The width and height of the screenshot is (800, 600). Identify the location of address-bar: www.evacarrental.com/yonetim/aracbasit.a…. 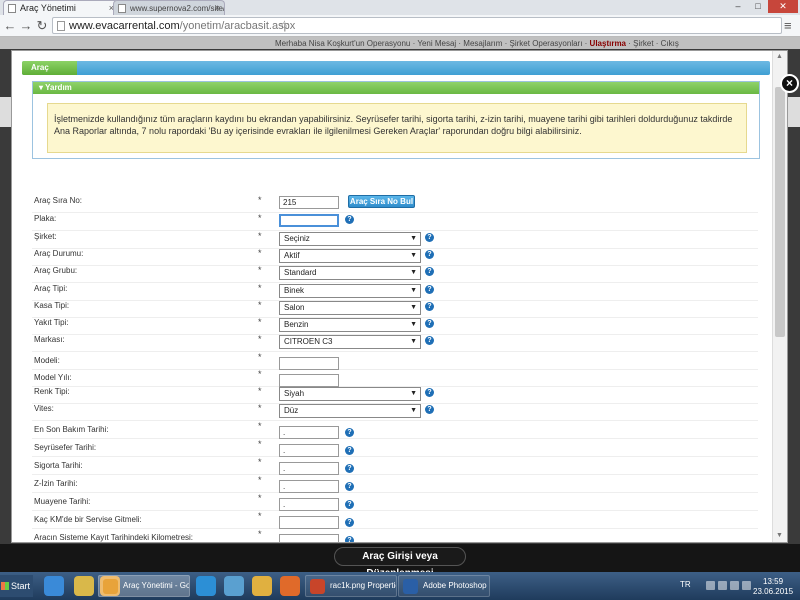
(417, 25).